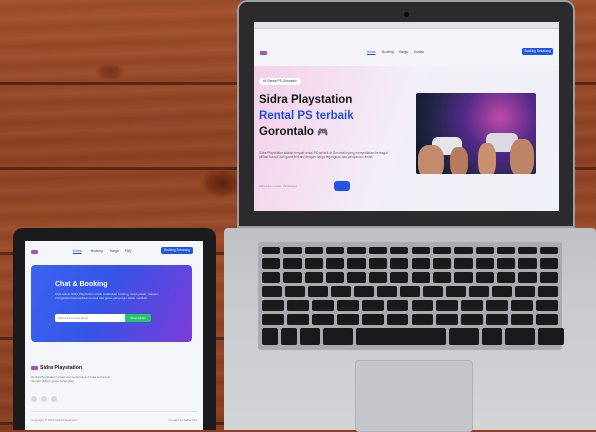 Image resolution: width=596 pixels, height=432 pixels. What do you see at coordinates (401, 336) in the screenshot?
I see `spacebar-key` at bounding box center [401, 336].